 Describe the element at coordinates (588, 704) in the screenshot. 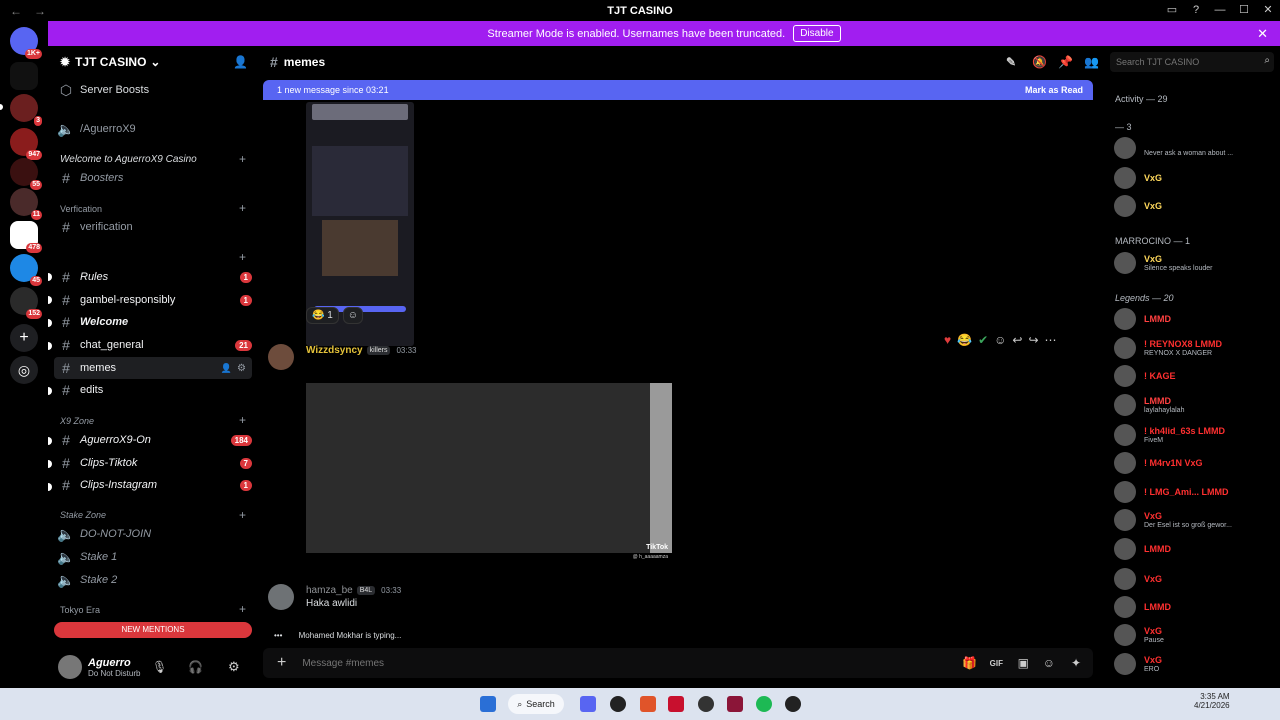

I see `discord-app-icon` at that location.